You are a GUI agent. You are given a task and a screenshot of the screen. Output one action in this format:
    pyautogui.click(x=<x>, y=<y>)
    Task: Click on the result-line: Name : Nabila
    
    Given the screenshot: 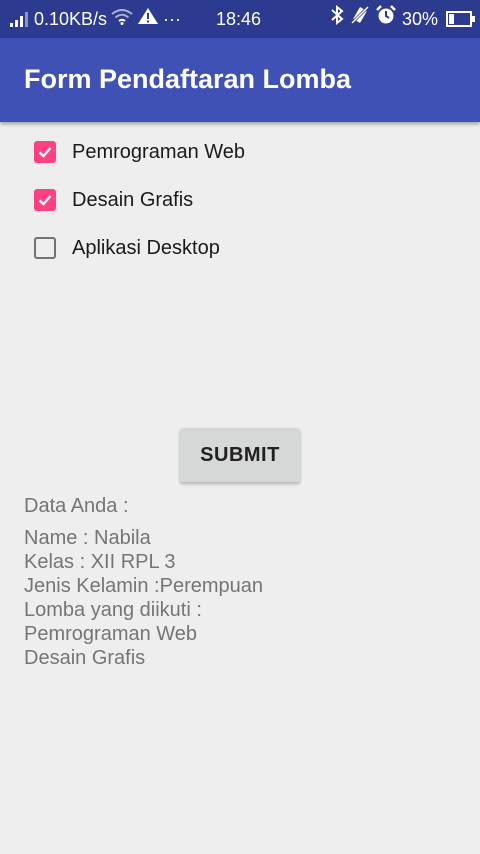 What is the action you would take?
    pyautogui.click(x=87, y=538)
    